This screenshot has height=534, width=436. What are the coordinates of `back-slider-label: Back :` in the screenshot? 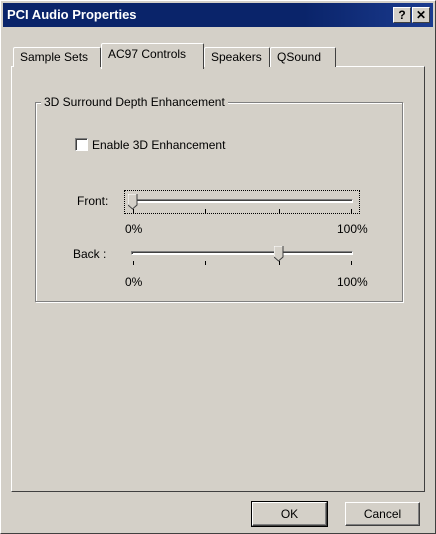 It's located at (90, 254).